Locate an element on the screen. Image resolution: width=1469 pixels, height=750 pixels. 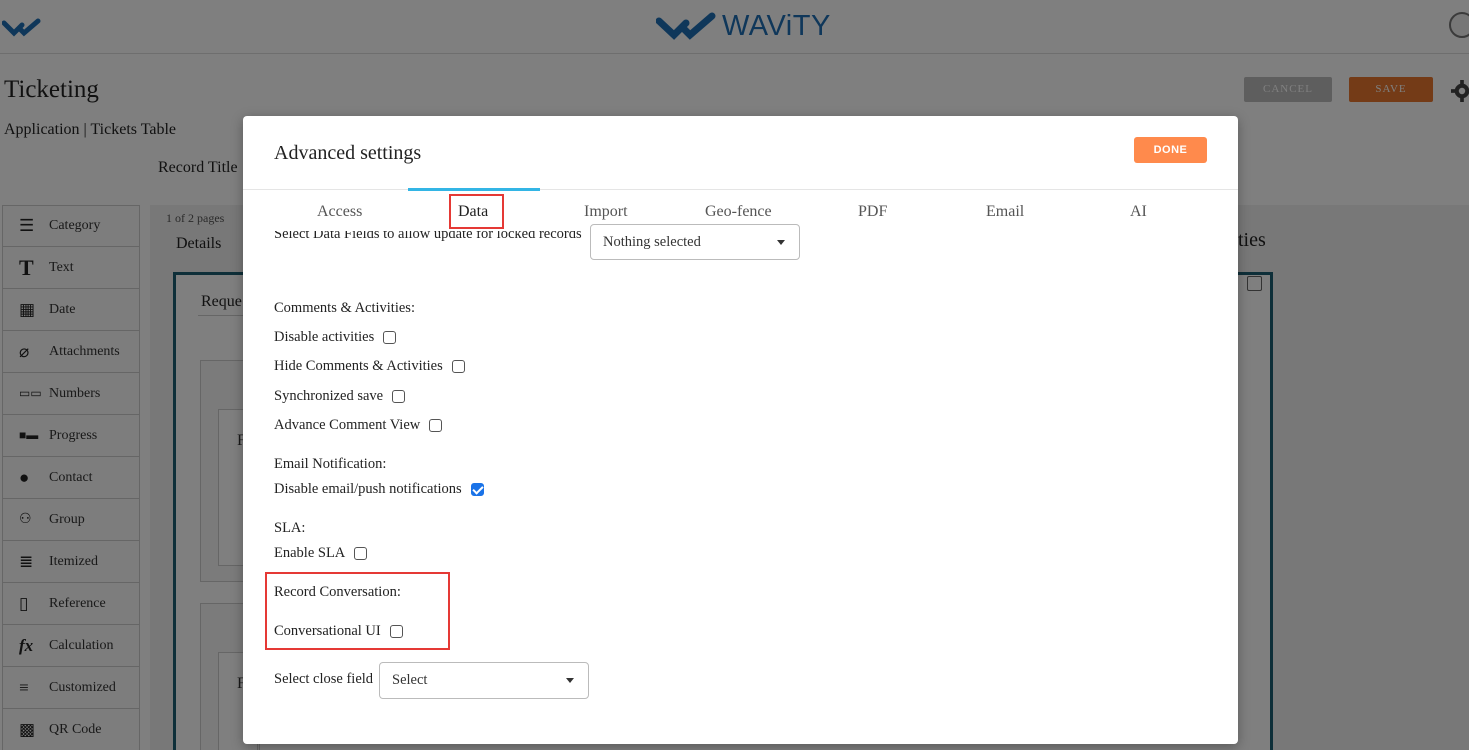
disable-email-row: Disable email/push notifications is located at coordinates (379, 489).